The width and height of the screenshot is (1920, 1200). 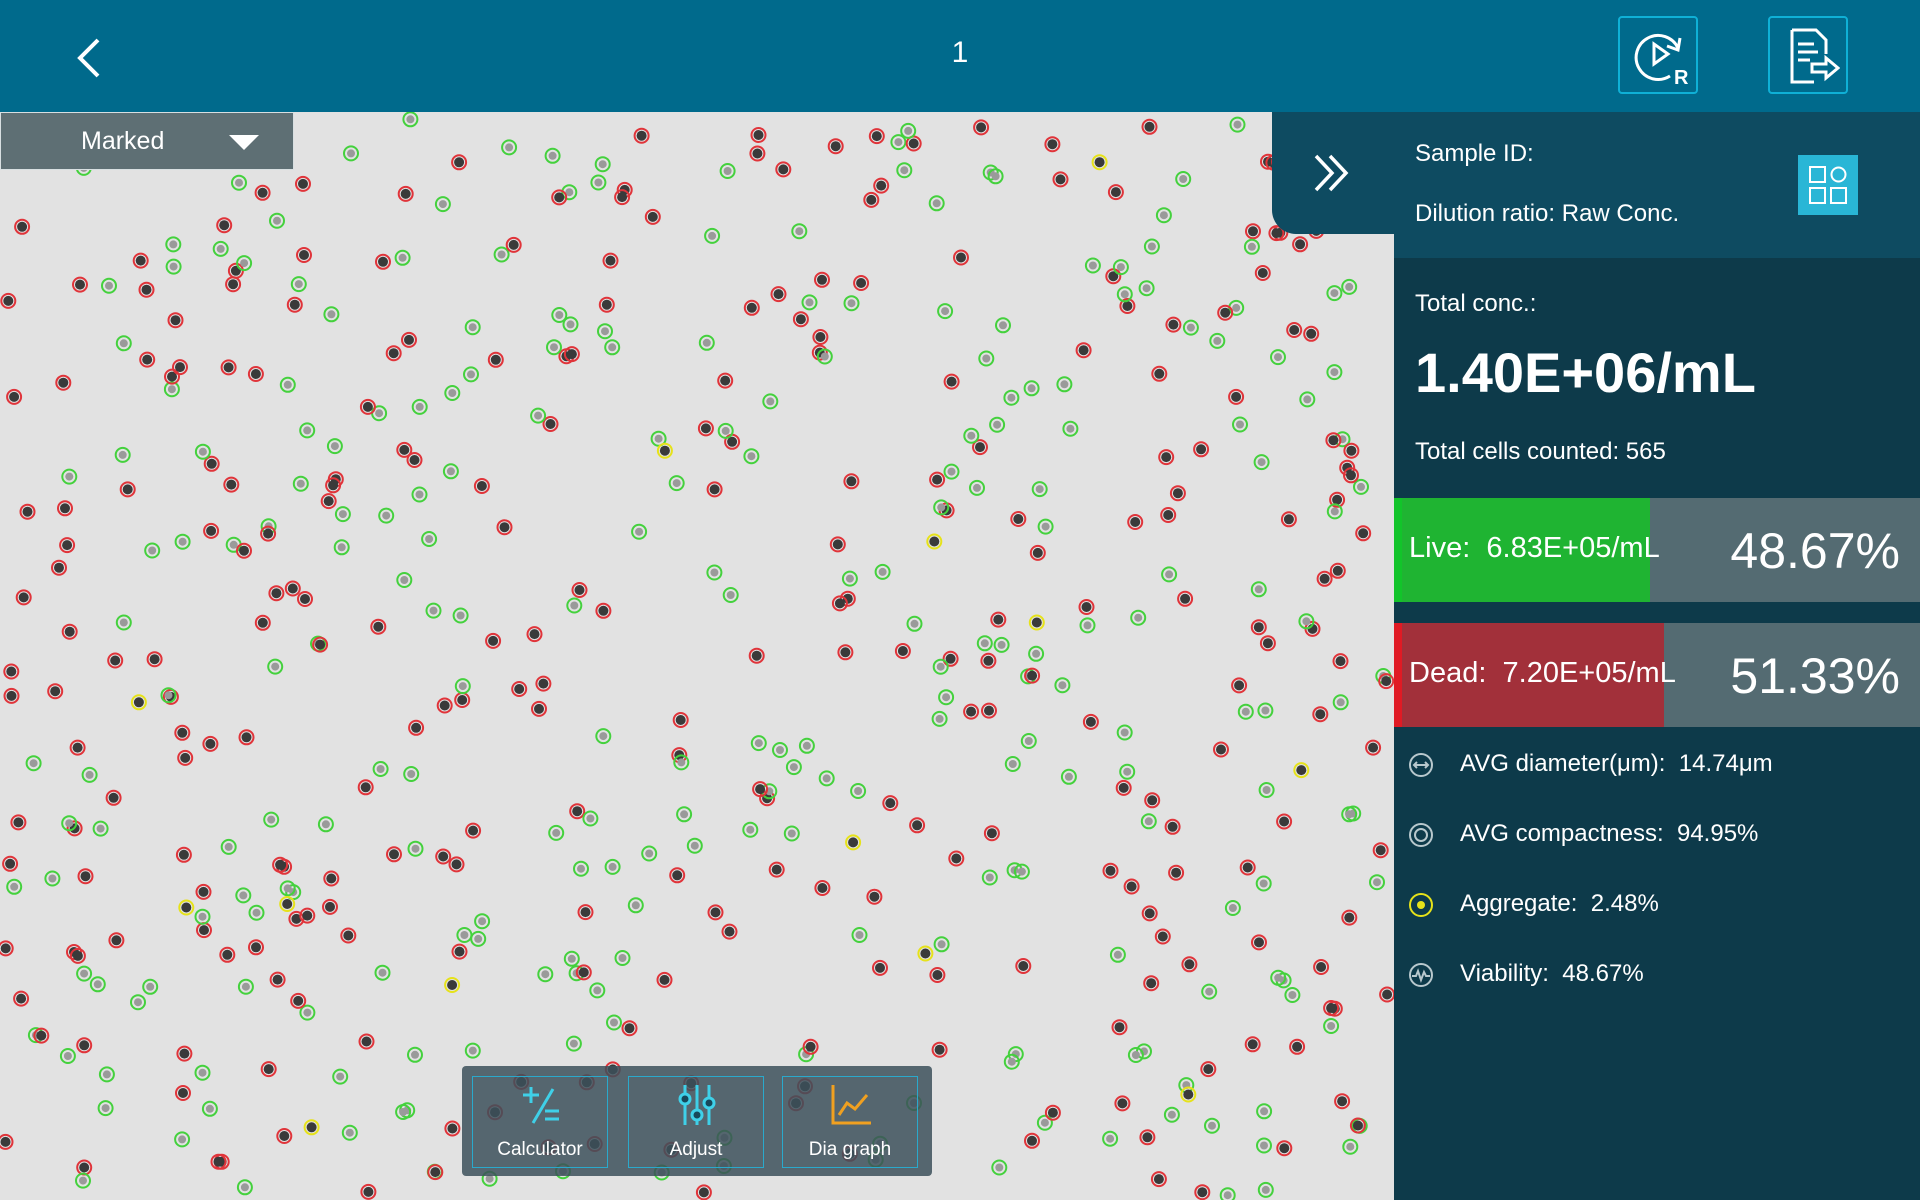 I want to click on replay-button: R, so click(x=1658, y=55).